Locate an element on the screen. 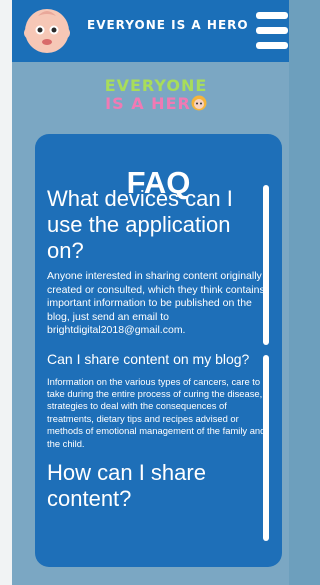 This screenshot has width=320, height=585. faq-question-3: How can I share content? is located at coordinates (126, 485).